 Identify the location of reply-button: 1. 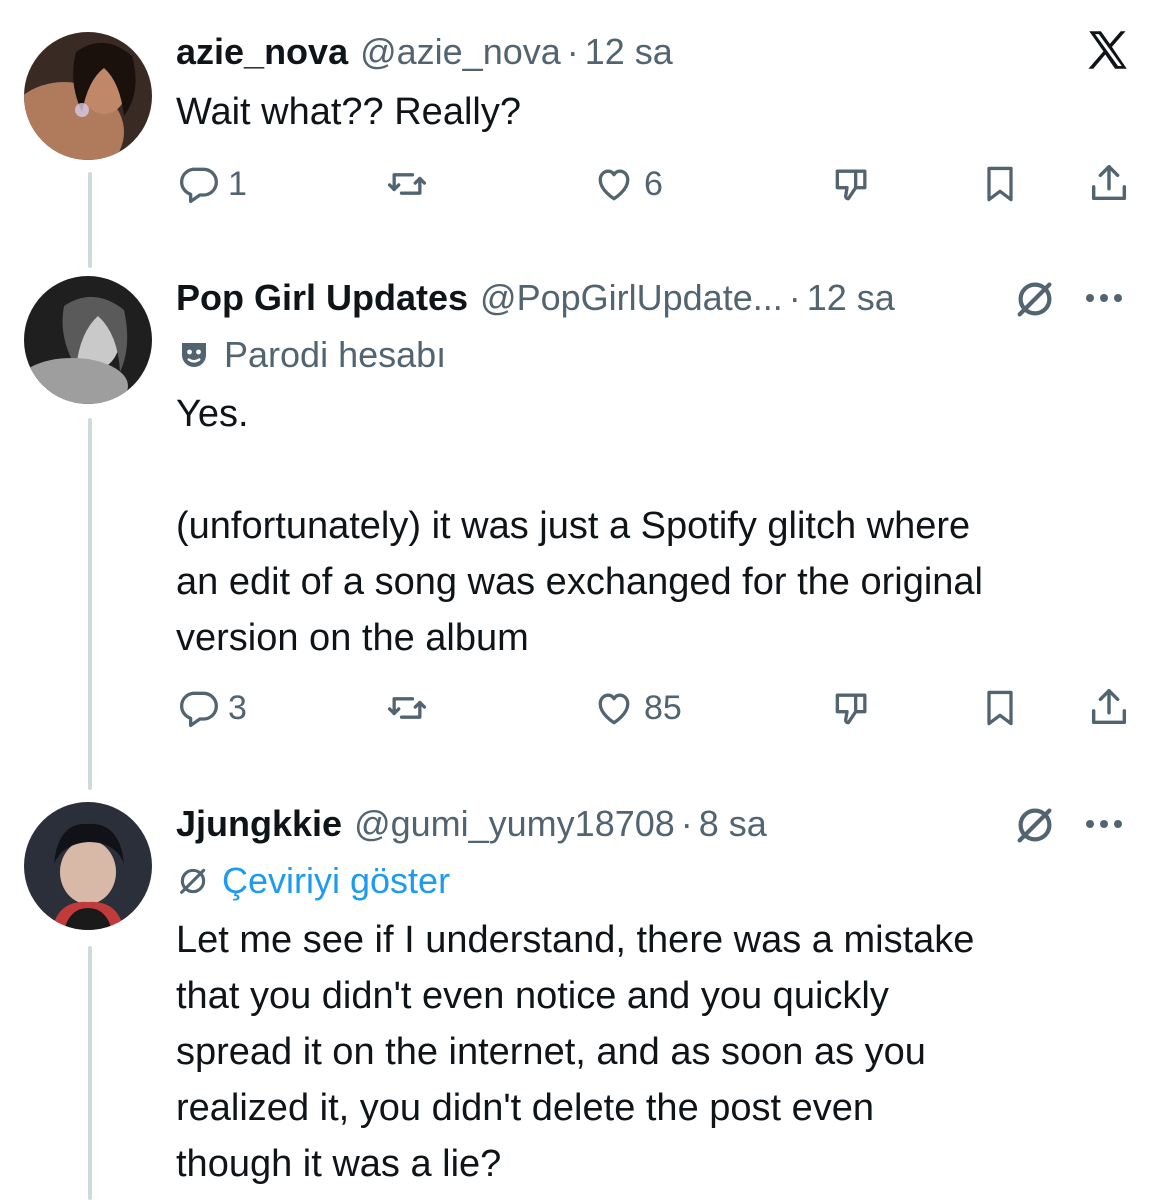
(211, 184).